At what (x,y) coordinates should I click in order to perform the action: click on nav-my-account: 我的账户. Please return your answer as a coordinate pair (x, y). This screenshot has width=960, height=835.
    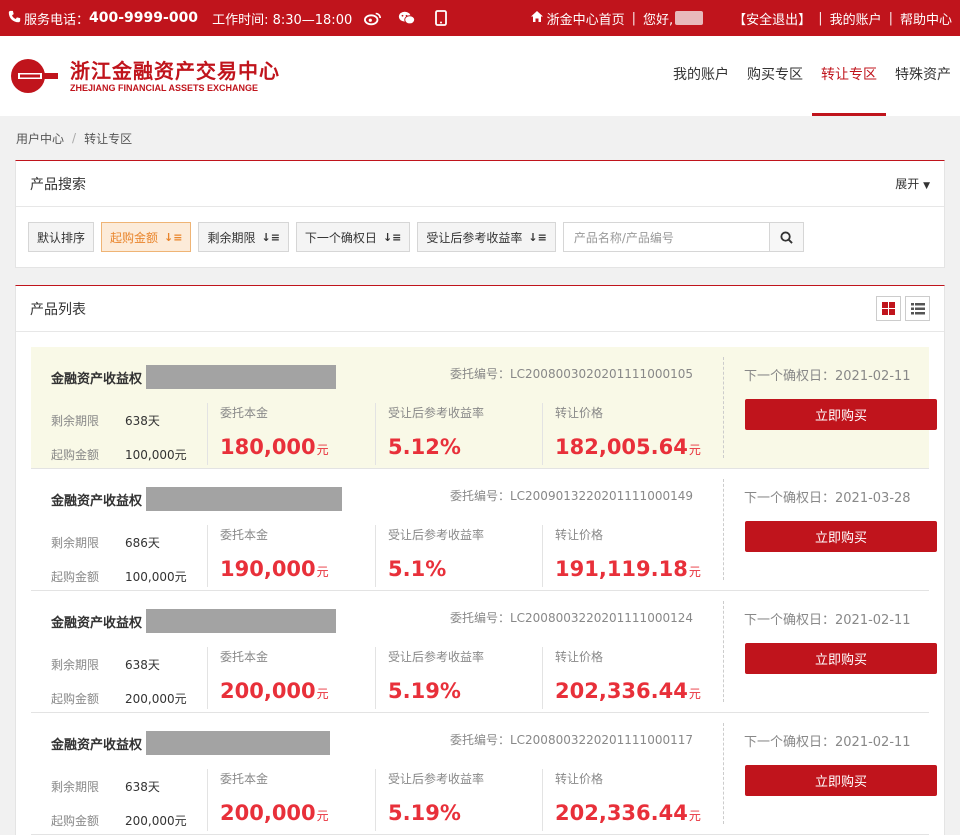
    Looking at the image, I should click on (701, 76).